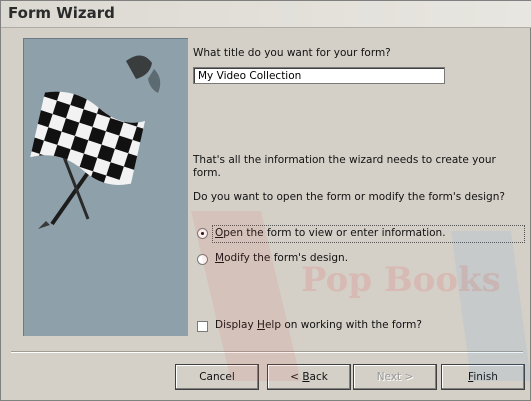 This screenshot has height=401, width=531. Describe the element at coordinates (485, 377) in the screenshot. I see `finish-button-text: inish` at that location.